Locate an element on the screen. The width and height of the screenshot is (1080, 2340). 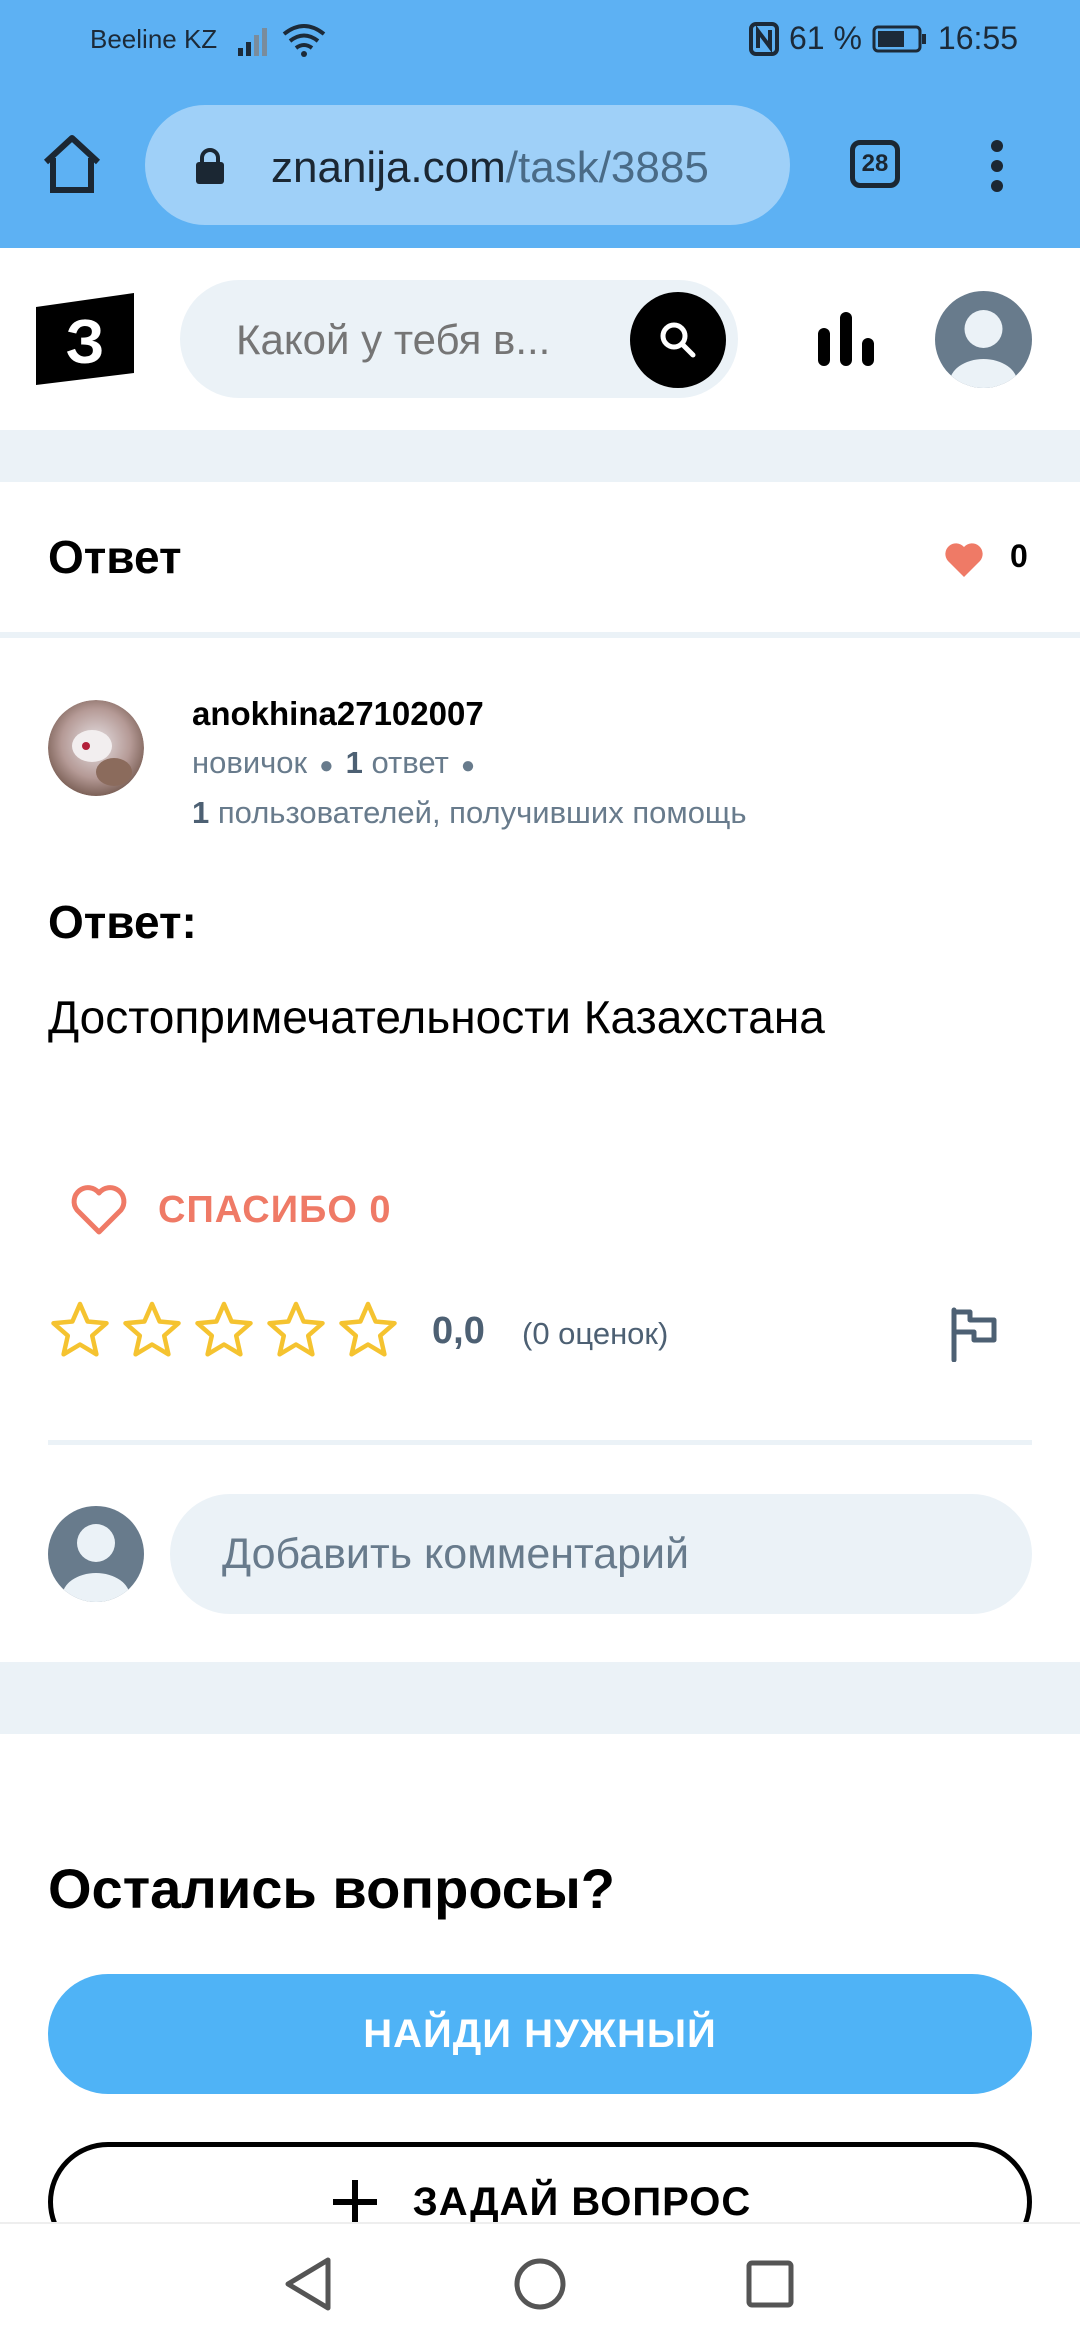
plus-icon is located at coordinates (354, 2202).